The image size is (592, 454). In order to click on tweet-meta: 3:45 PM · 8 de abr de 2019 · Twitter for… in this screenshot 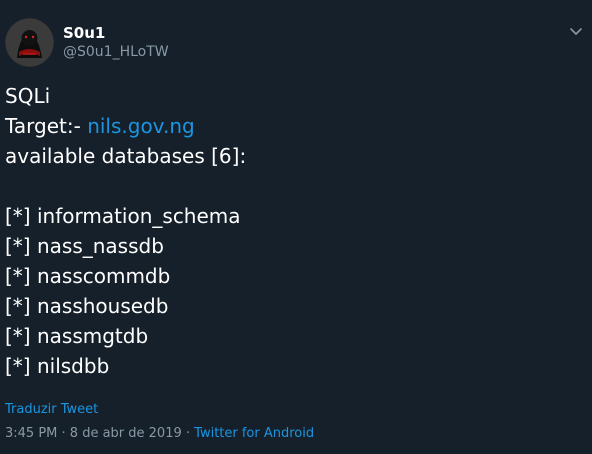, I will do `click(159, 434)`.